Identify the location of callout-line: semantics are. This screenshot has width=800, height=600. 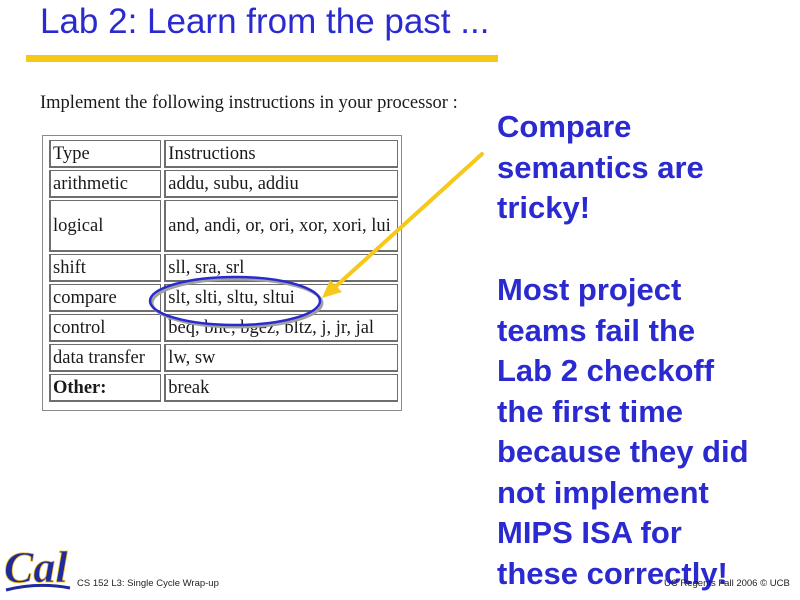
(600, 167).